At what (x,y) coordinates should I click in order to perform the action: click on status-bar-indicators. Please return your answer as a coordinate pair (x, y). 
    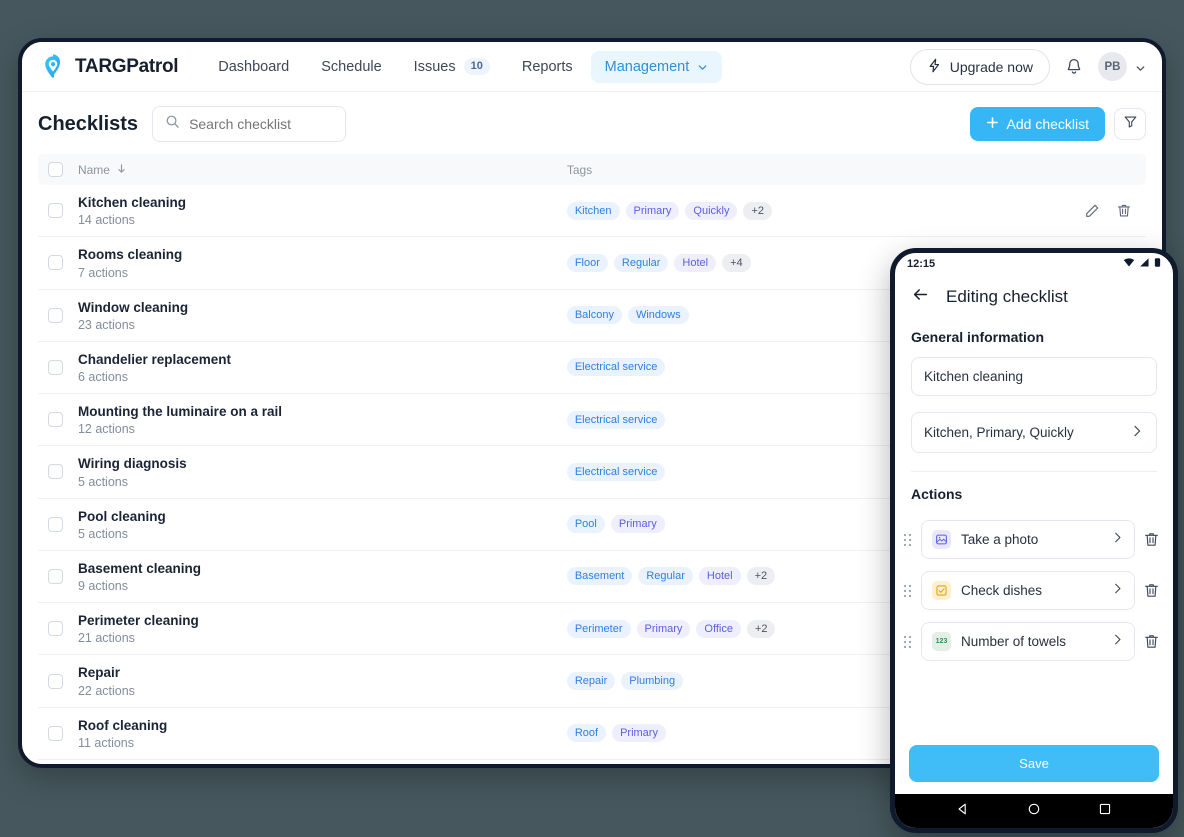
    Looking at the image, I should click on (1142, 264).